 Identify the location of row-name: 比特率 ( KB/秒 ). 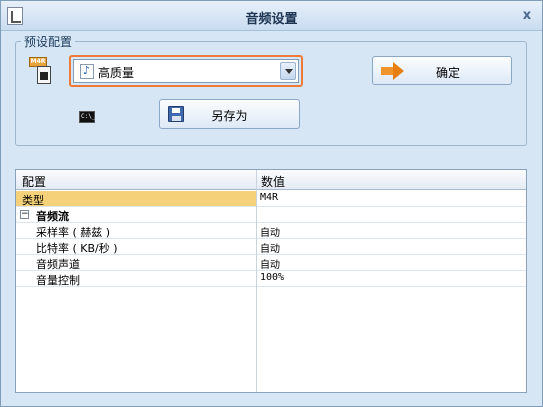
(77, 248).